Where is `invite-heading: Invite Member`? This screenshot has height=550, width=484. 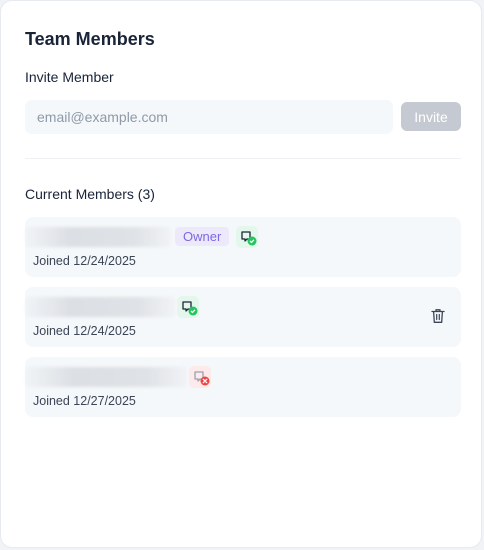 invite-heading: Invite Member is located at coordinates (69, 77).